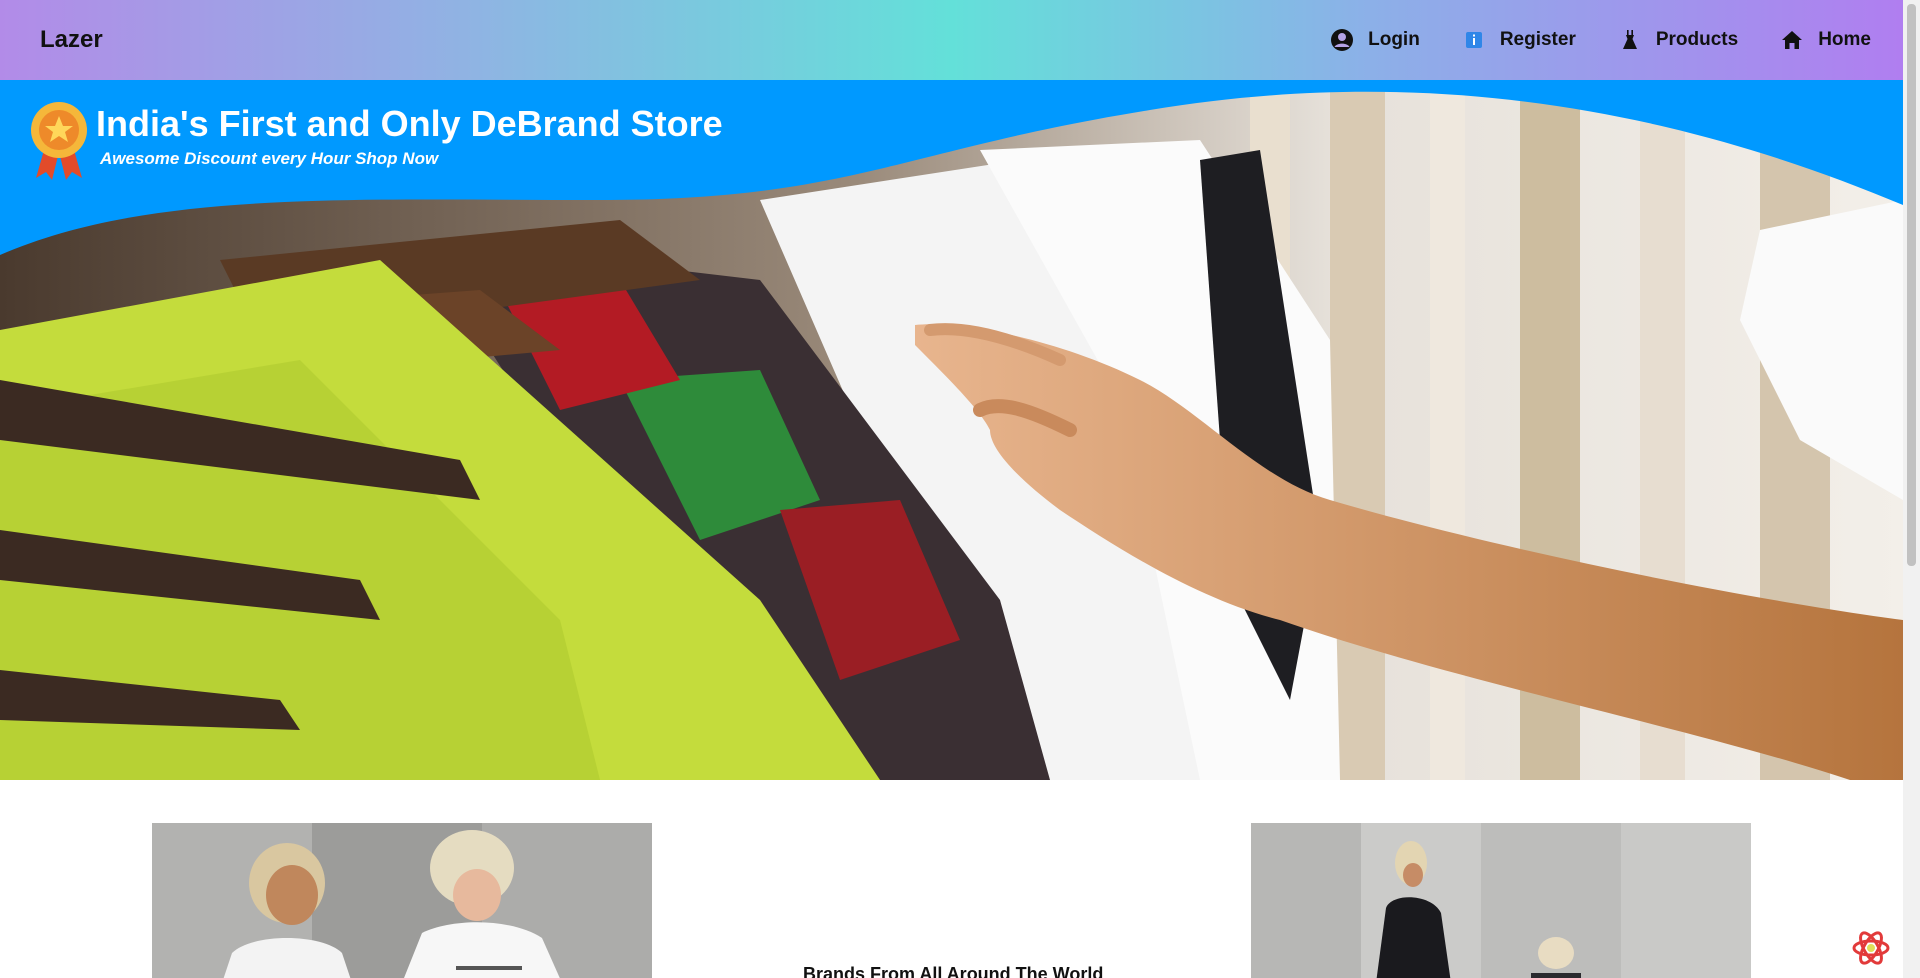  I want to click on vertical-scrollbar, so click(1911, 489).